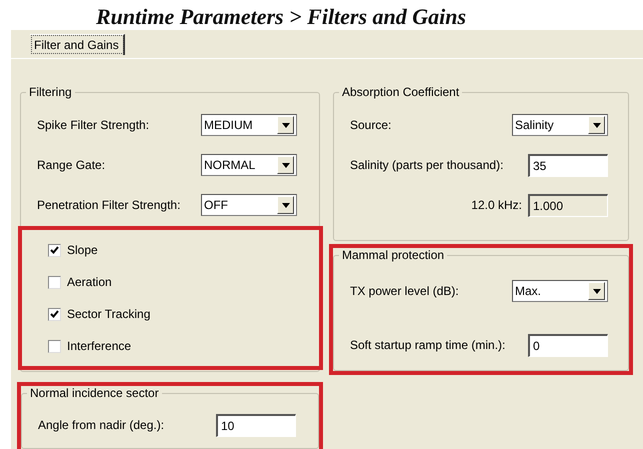 The image size is (643, 449). Describe the element at coordinates (50, 92) in the screenshot. I see `group-title: Filtering` at that location.